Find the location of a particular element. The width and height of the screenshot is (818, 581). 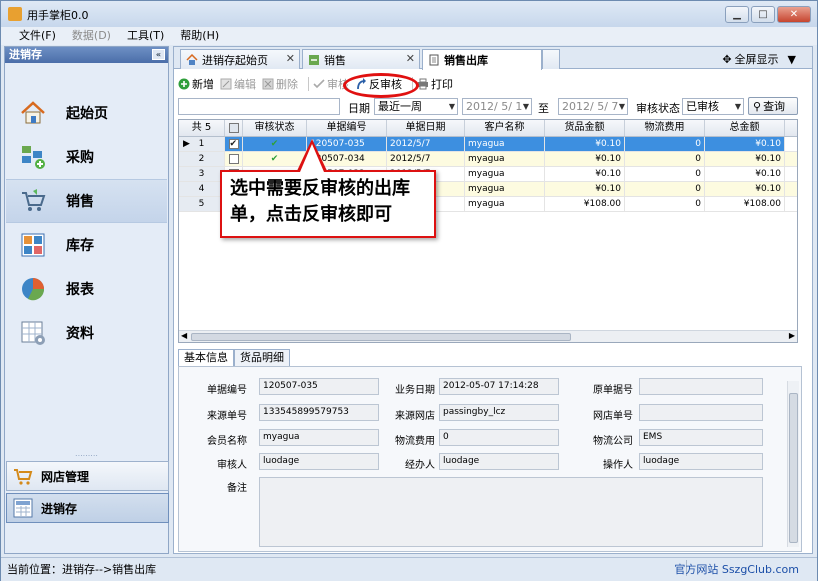

row-checkbox: ✔ is located at coordinates (234, 144).